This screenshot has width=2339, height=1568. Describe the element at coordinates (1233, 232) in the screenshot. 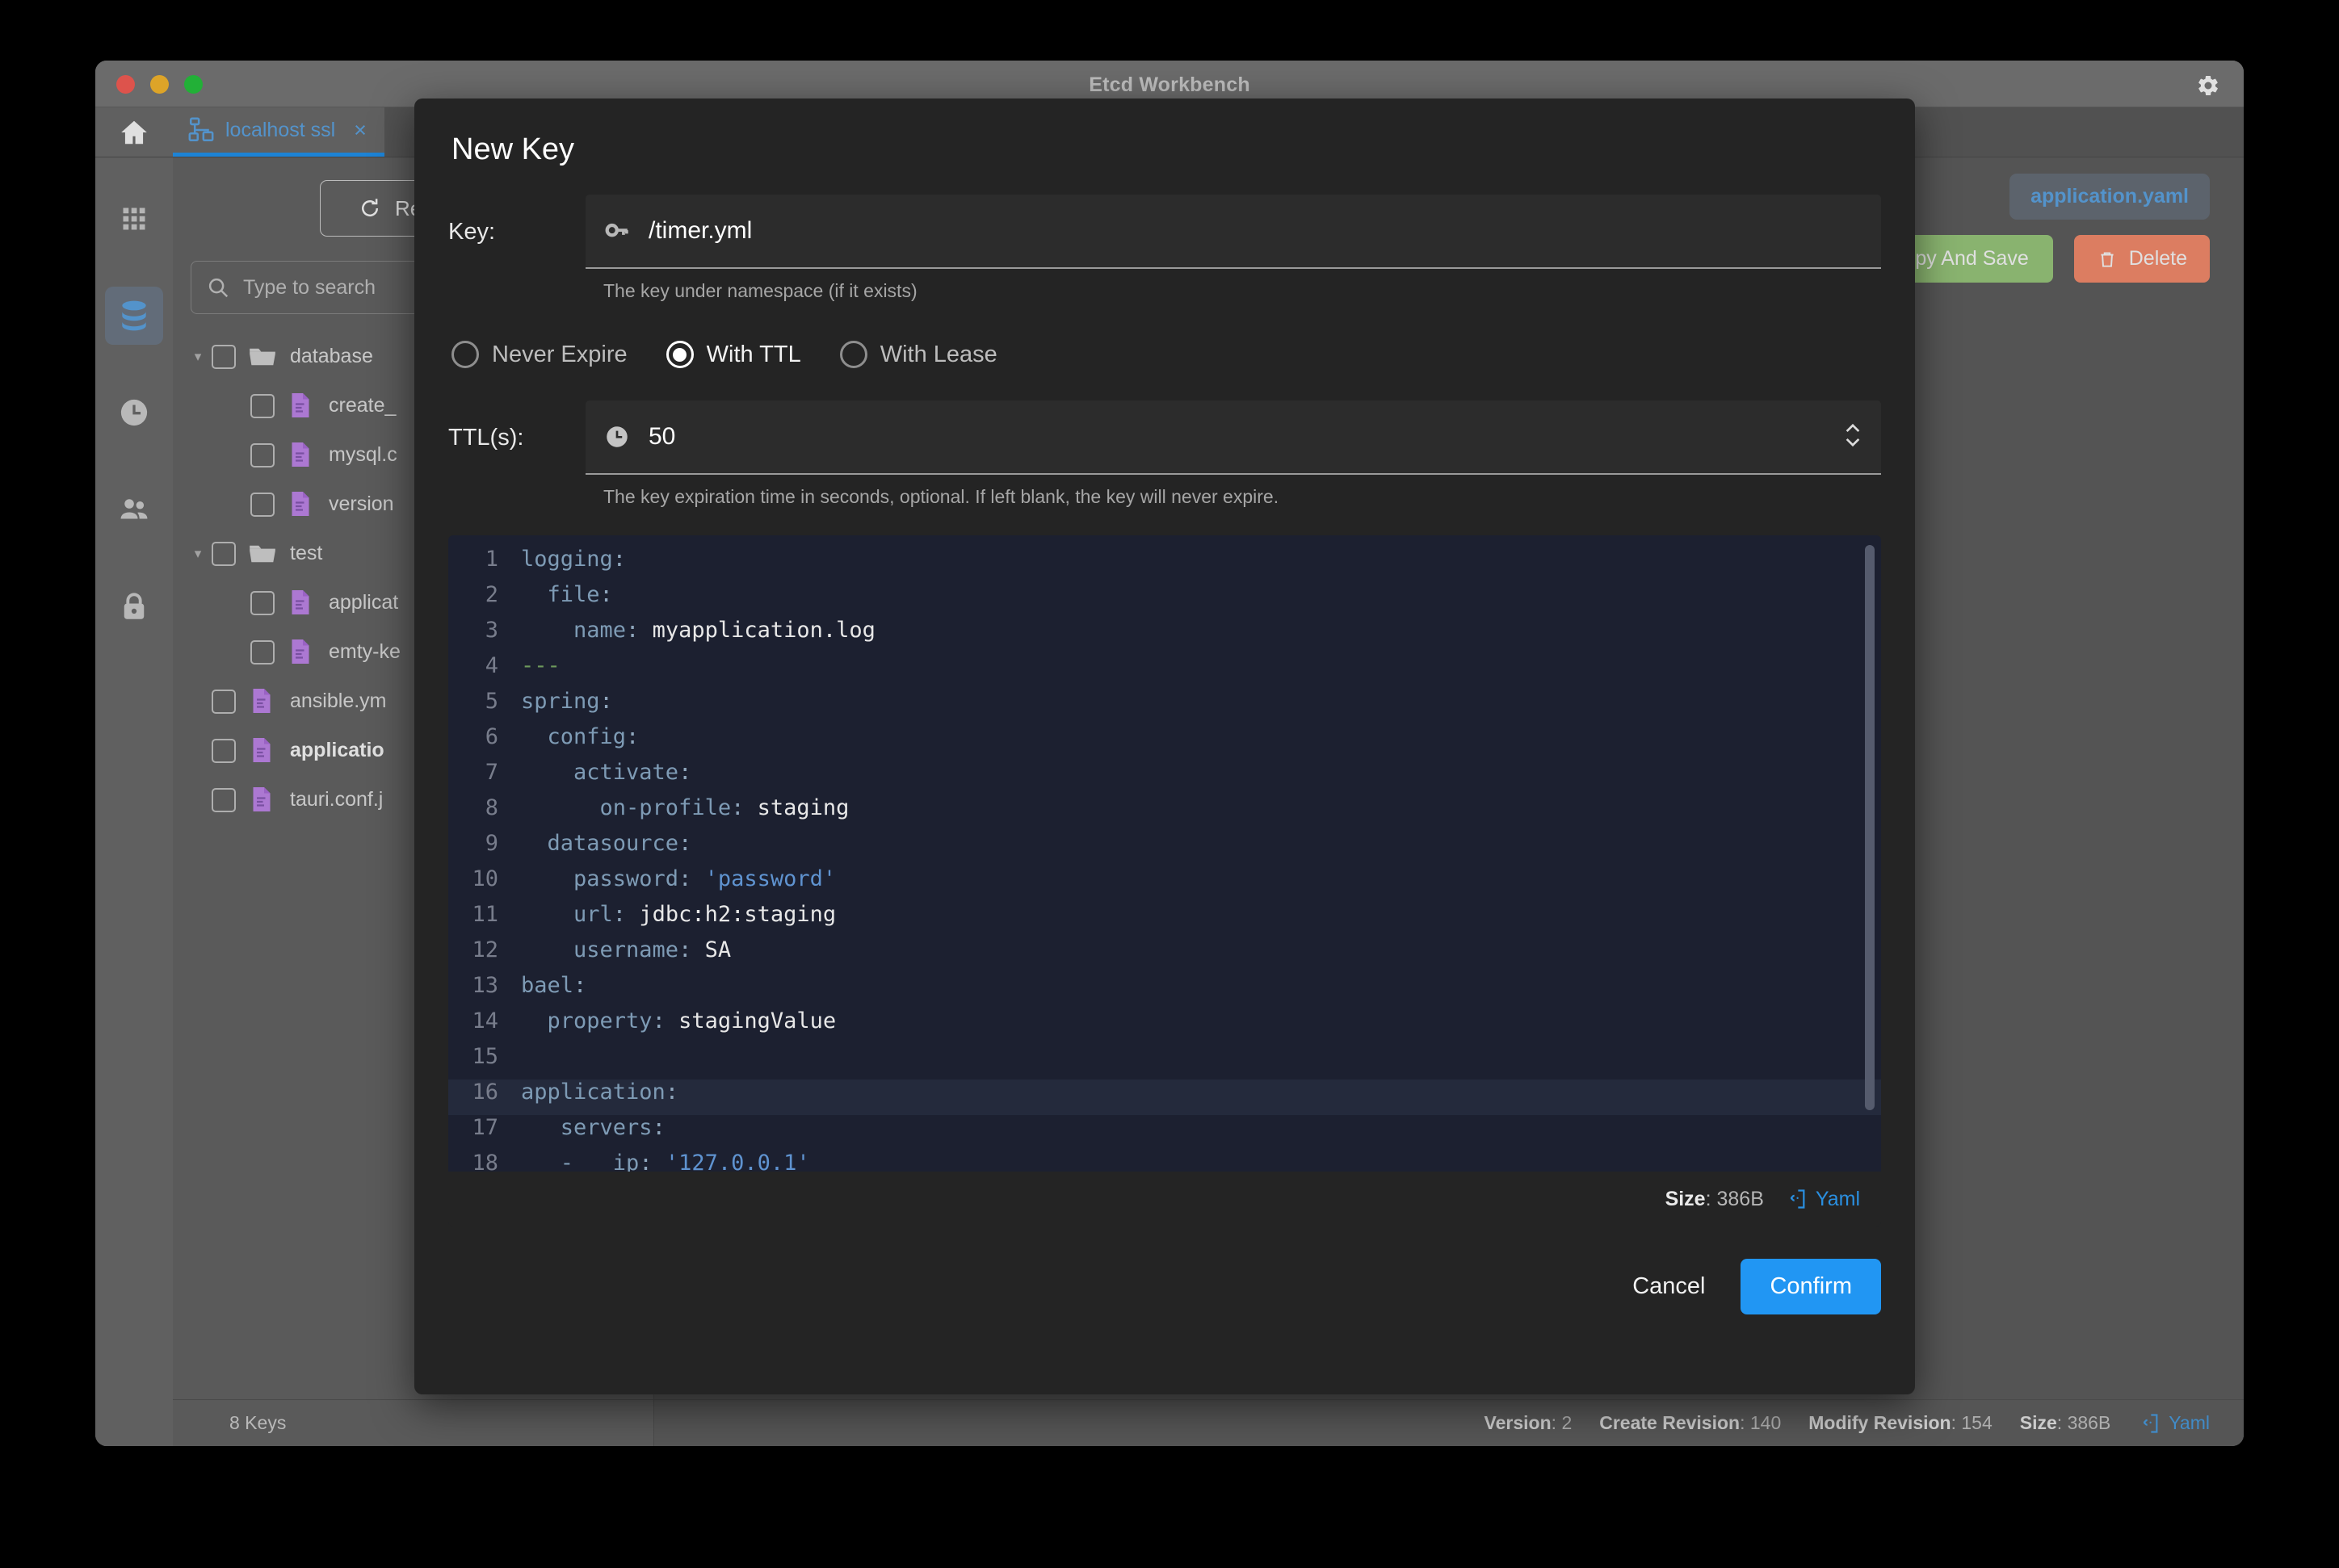

I see `key-input: /timer.yml` at that location.